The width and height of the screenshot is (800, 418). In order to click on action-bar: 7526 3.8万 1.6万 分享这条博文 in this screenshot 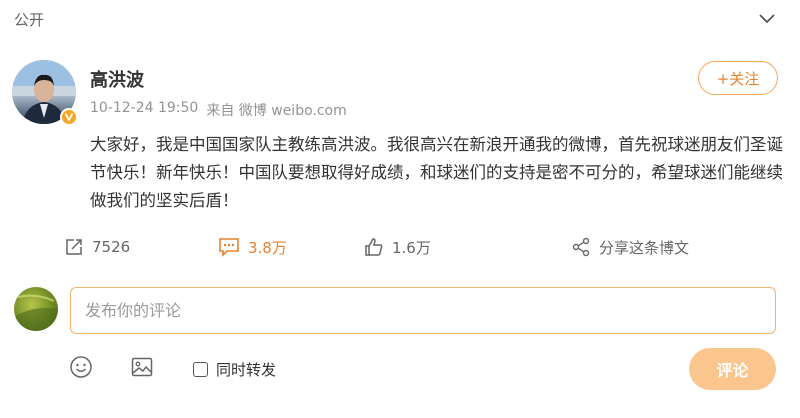, I will do `click(400, 247)`.